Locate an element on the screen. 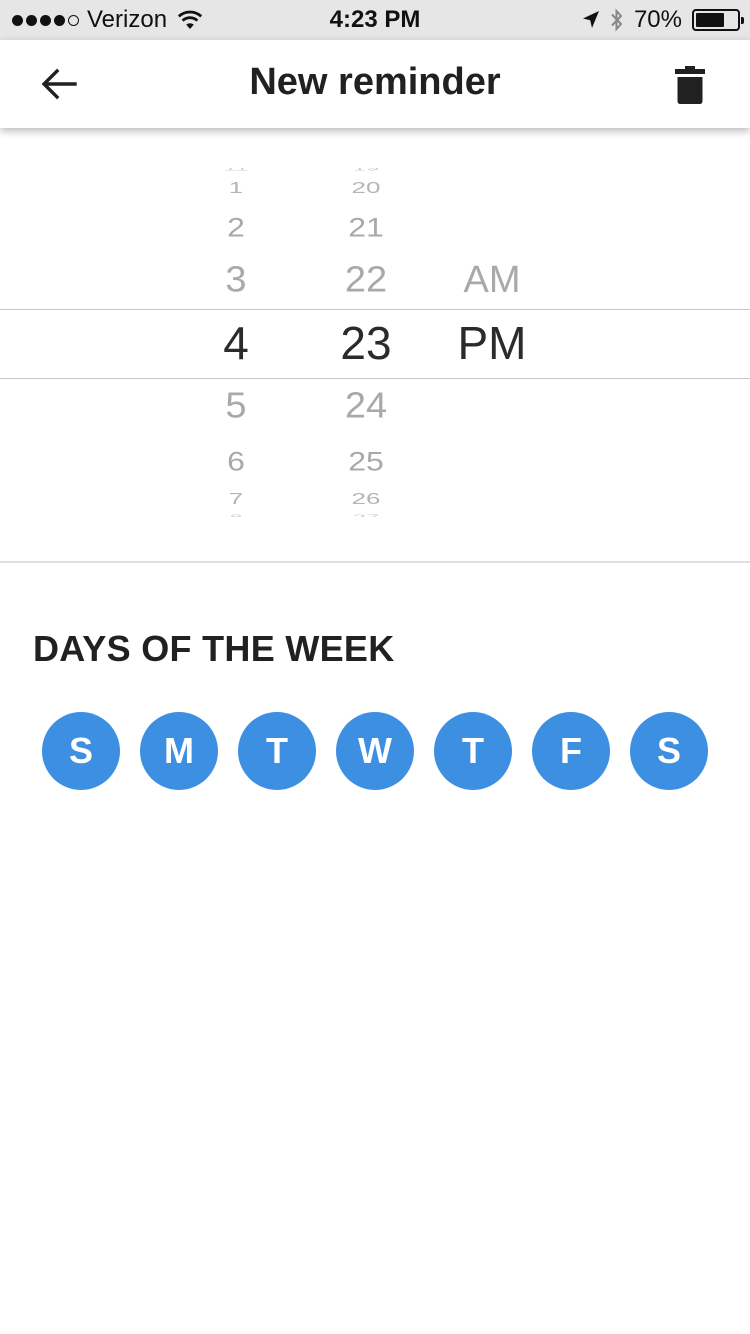 The height and width of the screenshot is (1334, 750). hour-option-label: 1 is located at coordinates (236, 187).